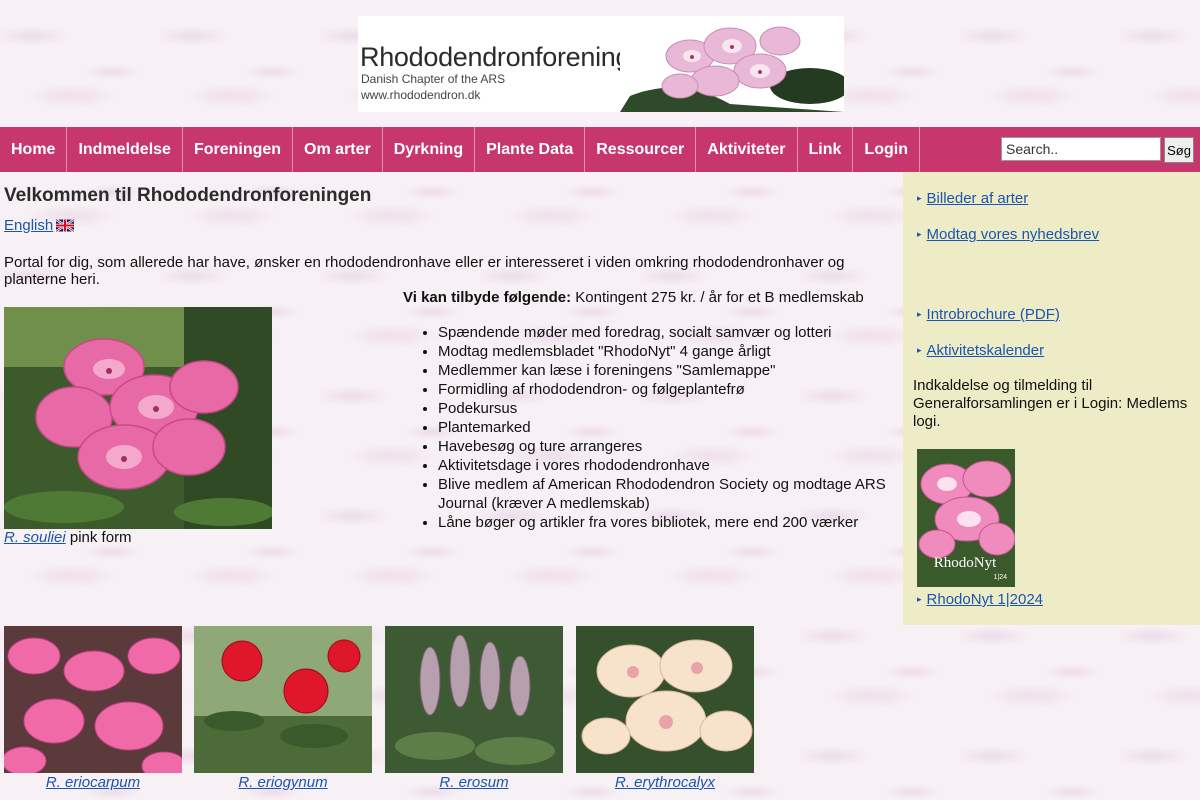  What do you see at coordinates (138, 418) in the screenshot?
I see `souliei-photo` at bounding box center [138, 418].